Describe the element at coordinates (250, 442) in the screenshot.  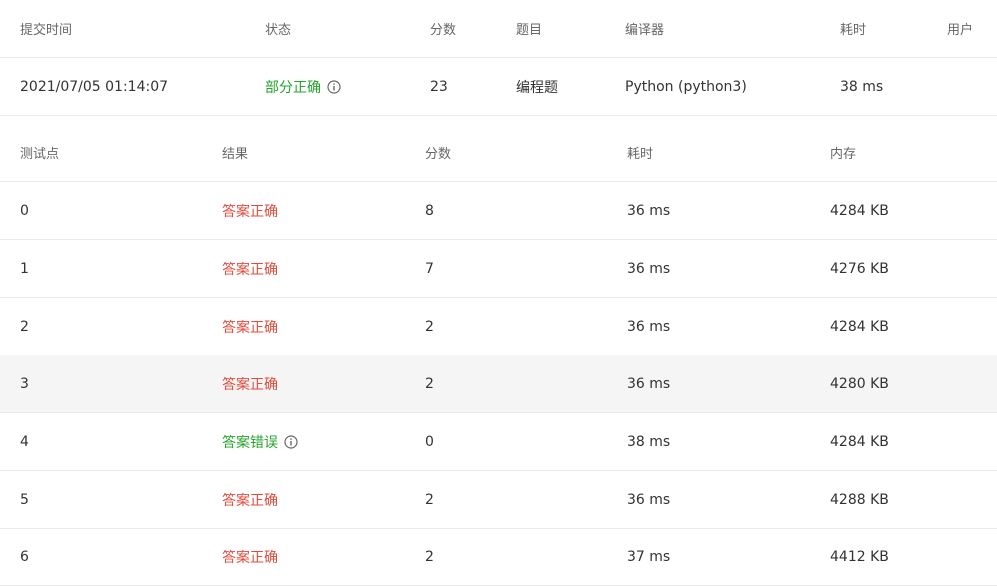
I see `test-result: 答案错误` at that location.